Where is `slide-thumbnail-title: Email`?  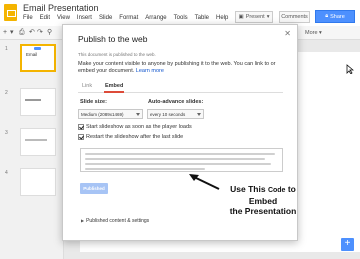
slide-thumbnail-title: Email is located at coordinates (32, 54).